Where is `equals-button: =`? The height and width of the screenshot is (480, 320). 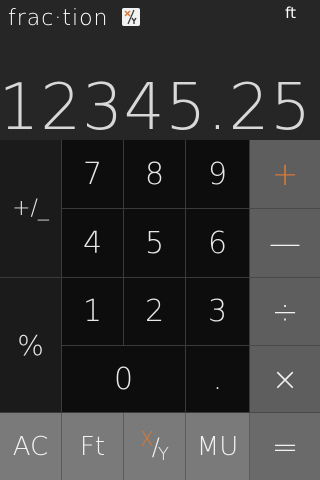 equals-button: = is located at coordinates (285, 446).